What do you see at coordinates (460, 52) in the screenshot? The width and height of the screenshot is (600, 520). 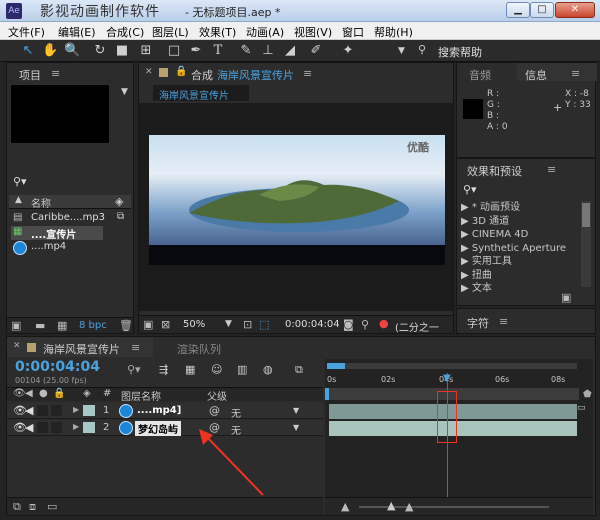 I see `search-help-label: 搜索帮助` at bounding box center [460, 52].